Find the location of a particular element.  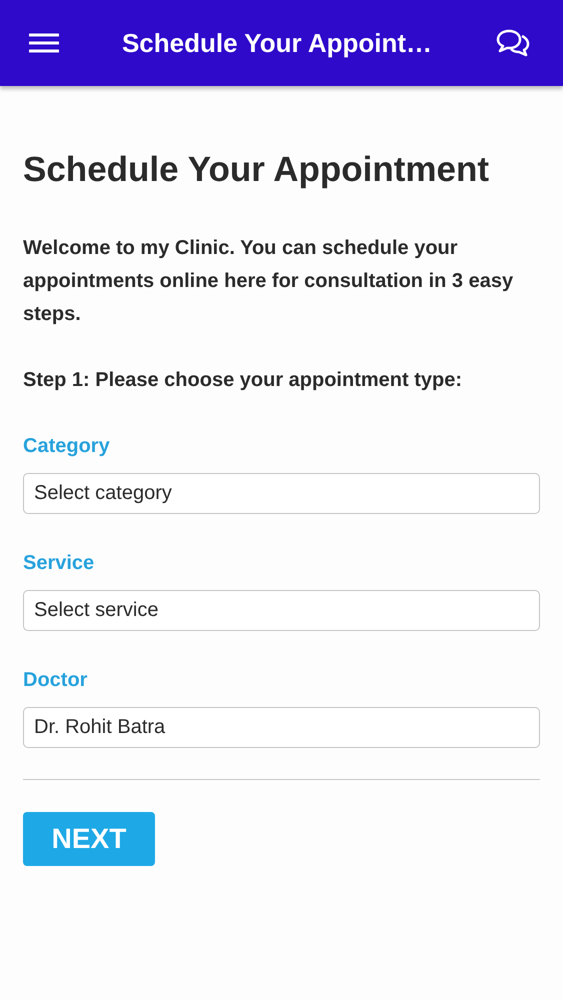

select-field: Dr. Rohit Batra is located at coordinates (281, 727).